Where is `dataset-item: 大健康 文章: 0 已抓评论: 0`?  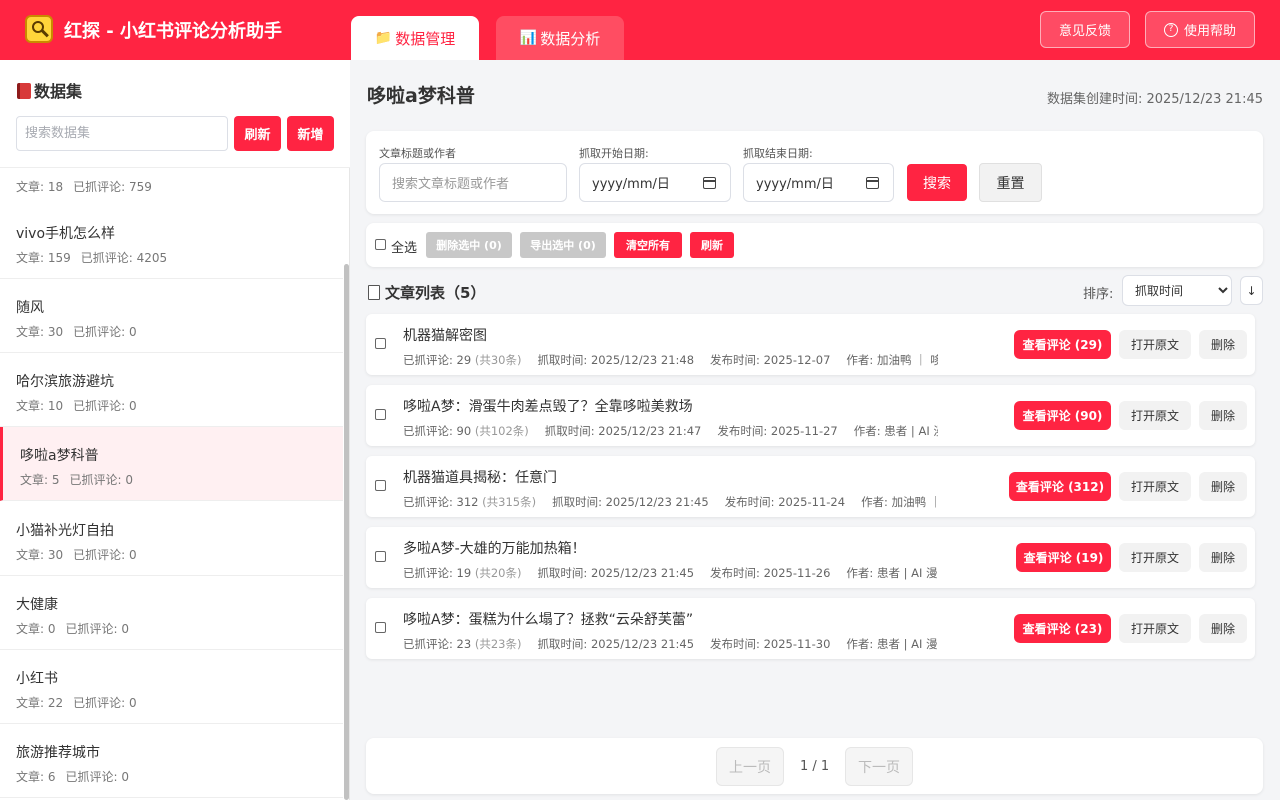
dataset-item: 大健康 文章: 0 已抓评论: 0 is located at coordinates (171, 613).